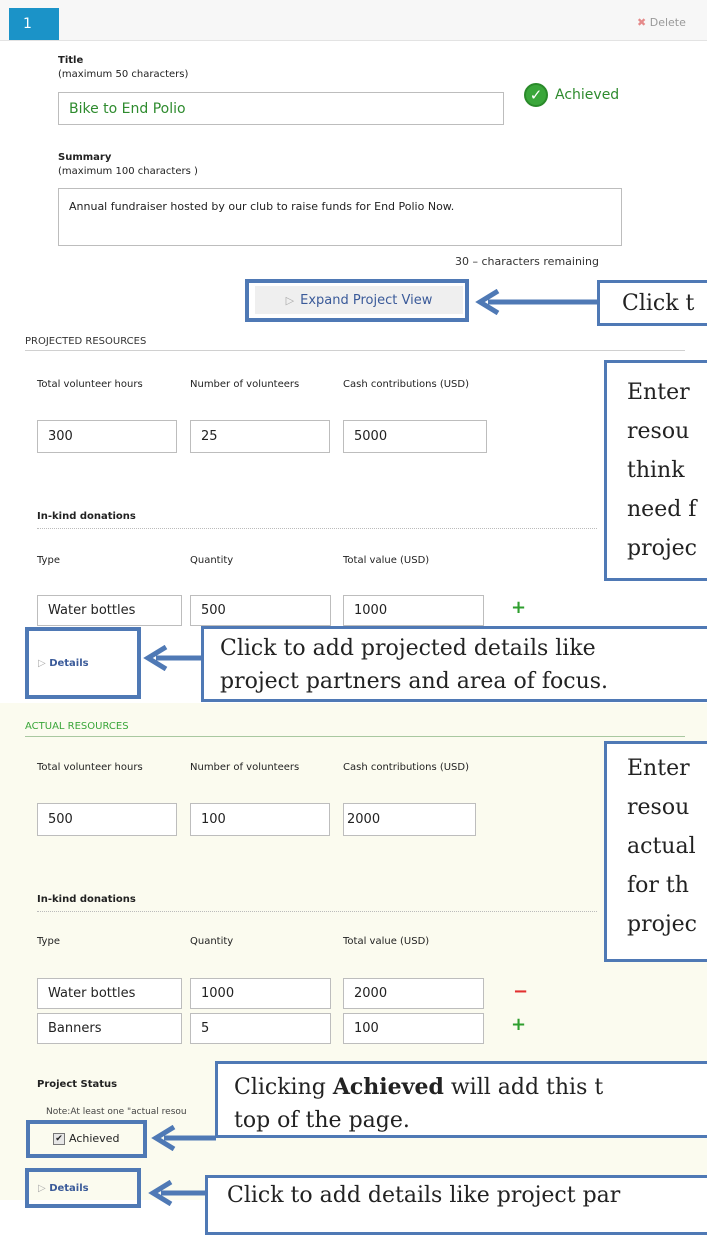 This screenshot has width=707, height=1235. I want to click on callout-achieved-line-1: Clicking Achieved will add this t, so click(470, 1087).